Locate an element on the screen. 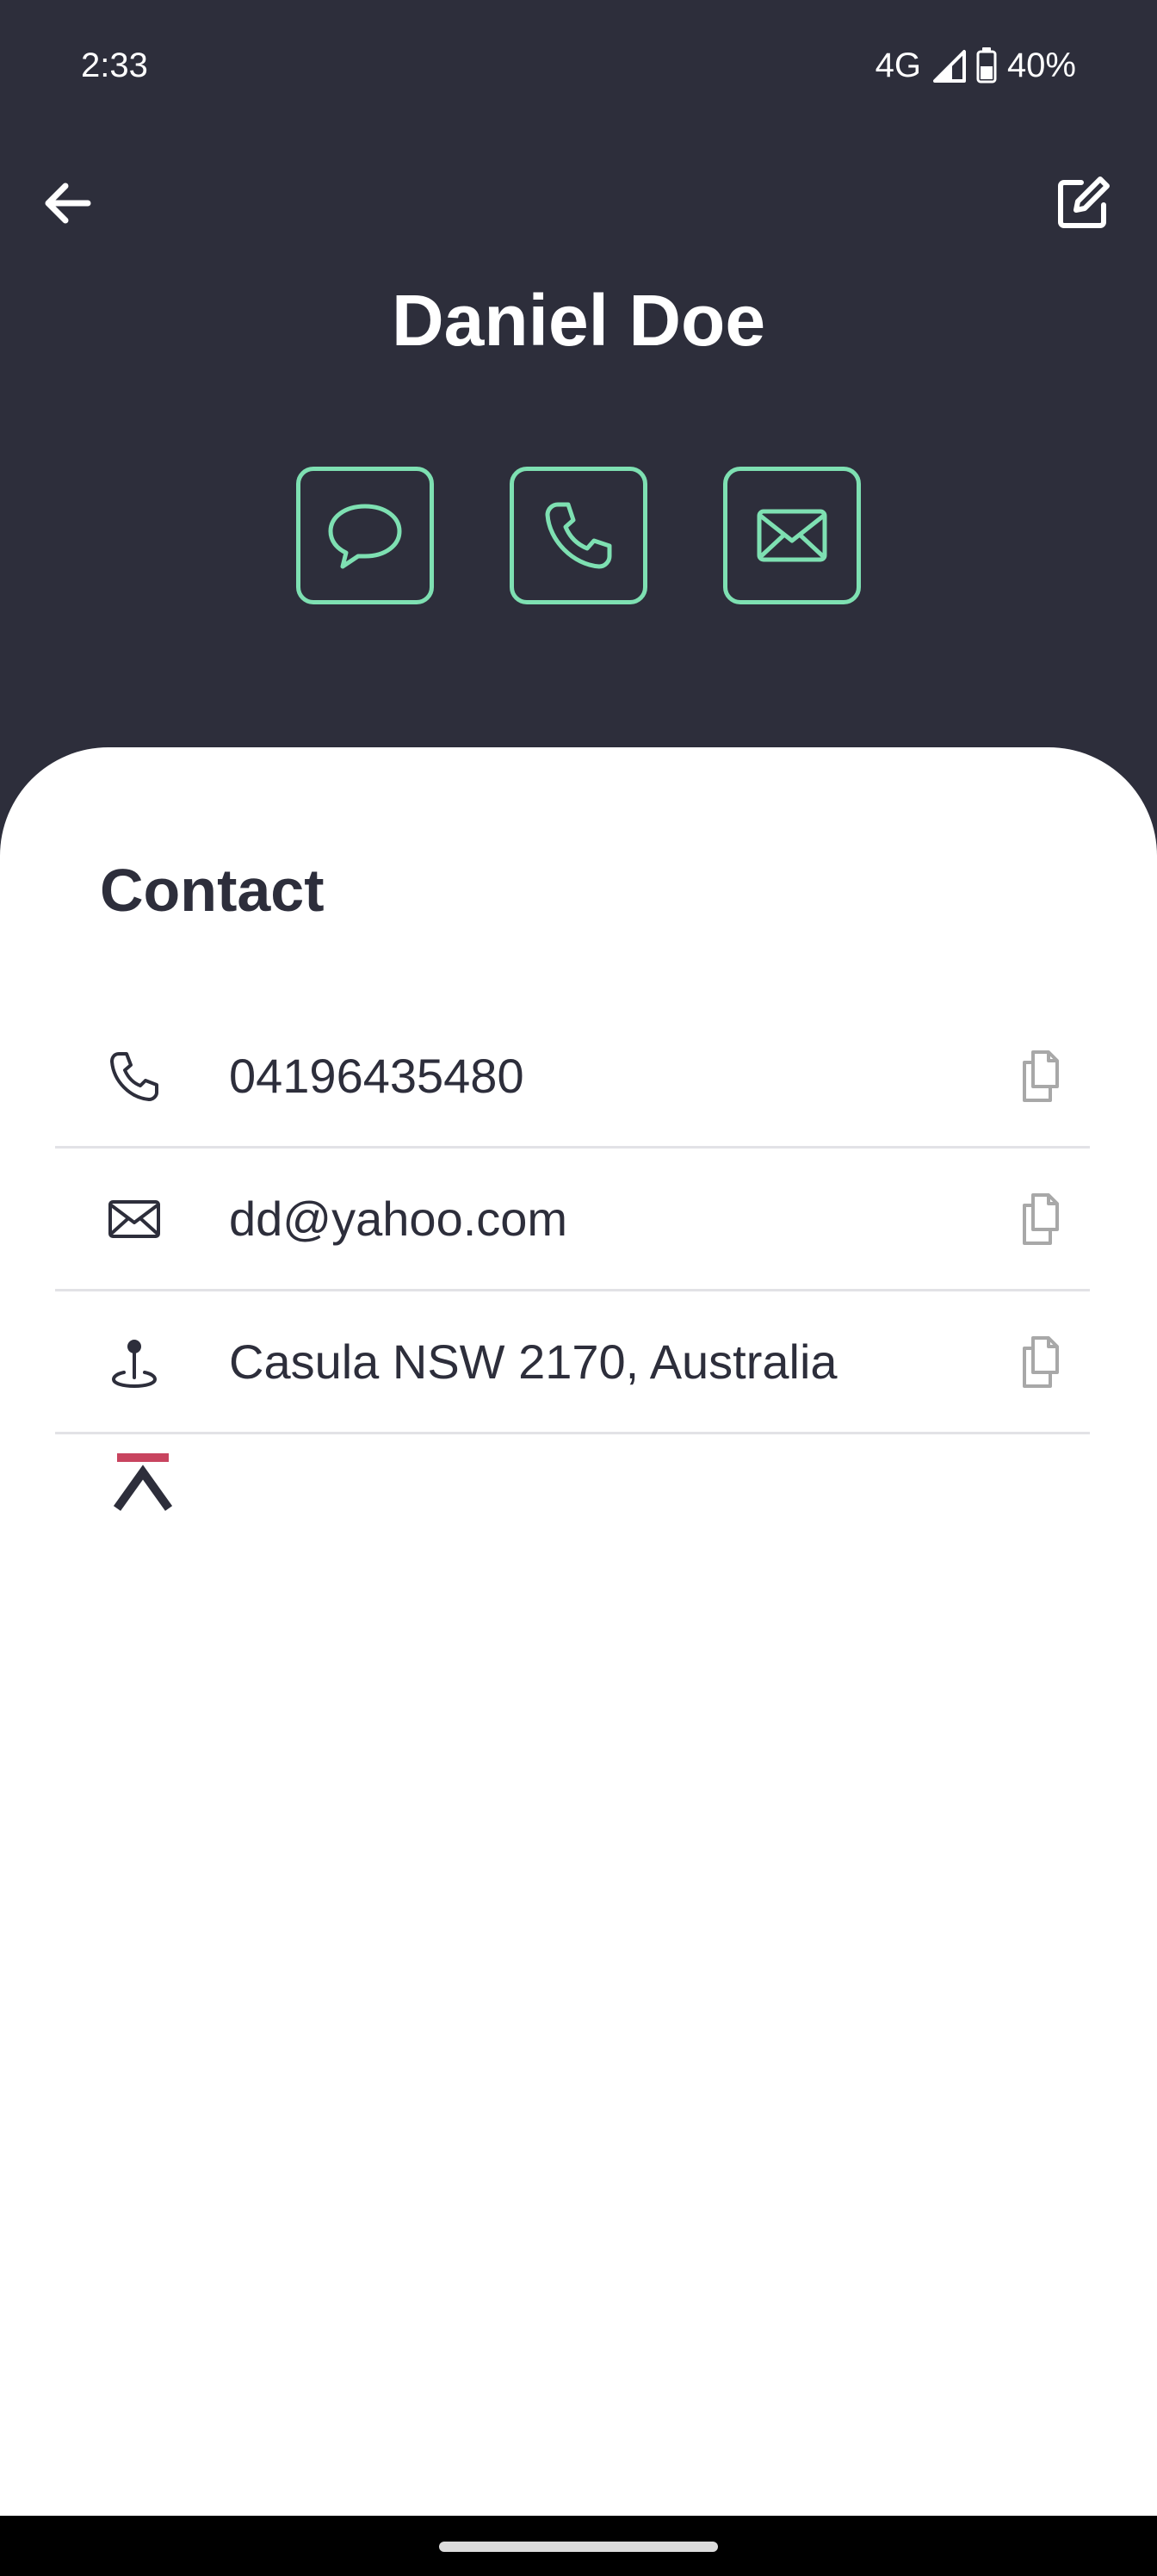 This screenshot has height=2576, width=1157. contact-name: Daniel Doe is located at coordinates (579, 320).